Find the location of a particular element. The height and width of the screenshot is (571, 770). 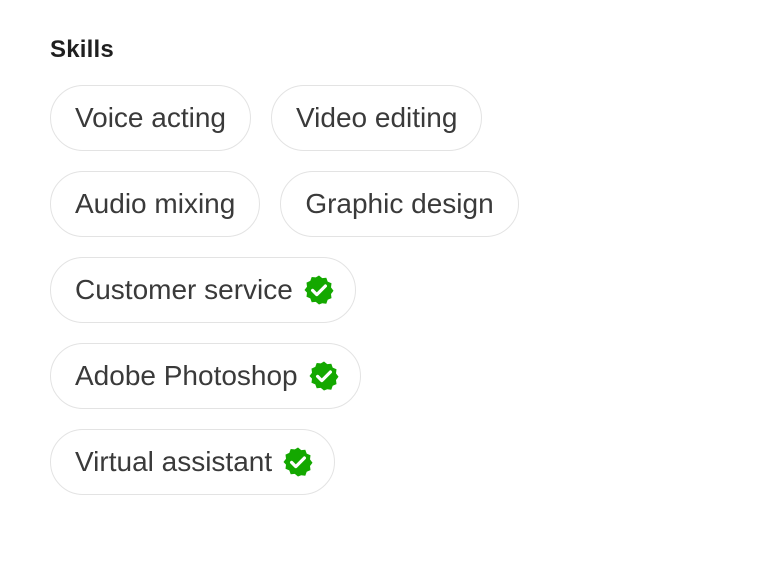

skills-row: Adobe Photoshop is located at coordinates (410, 376).